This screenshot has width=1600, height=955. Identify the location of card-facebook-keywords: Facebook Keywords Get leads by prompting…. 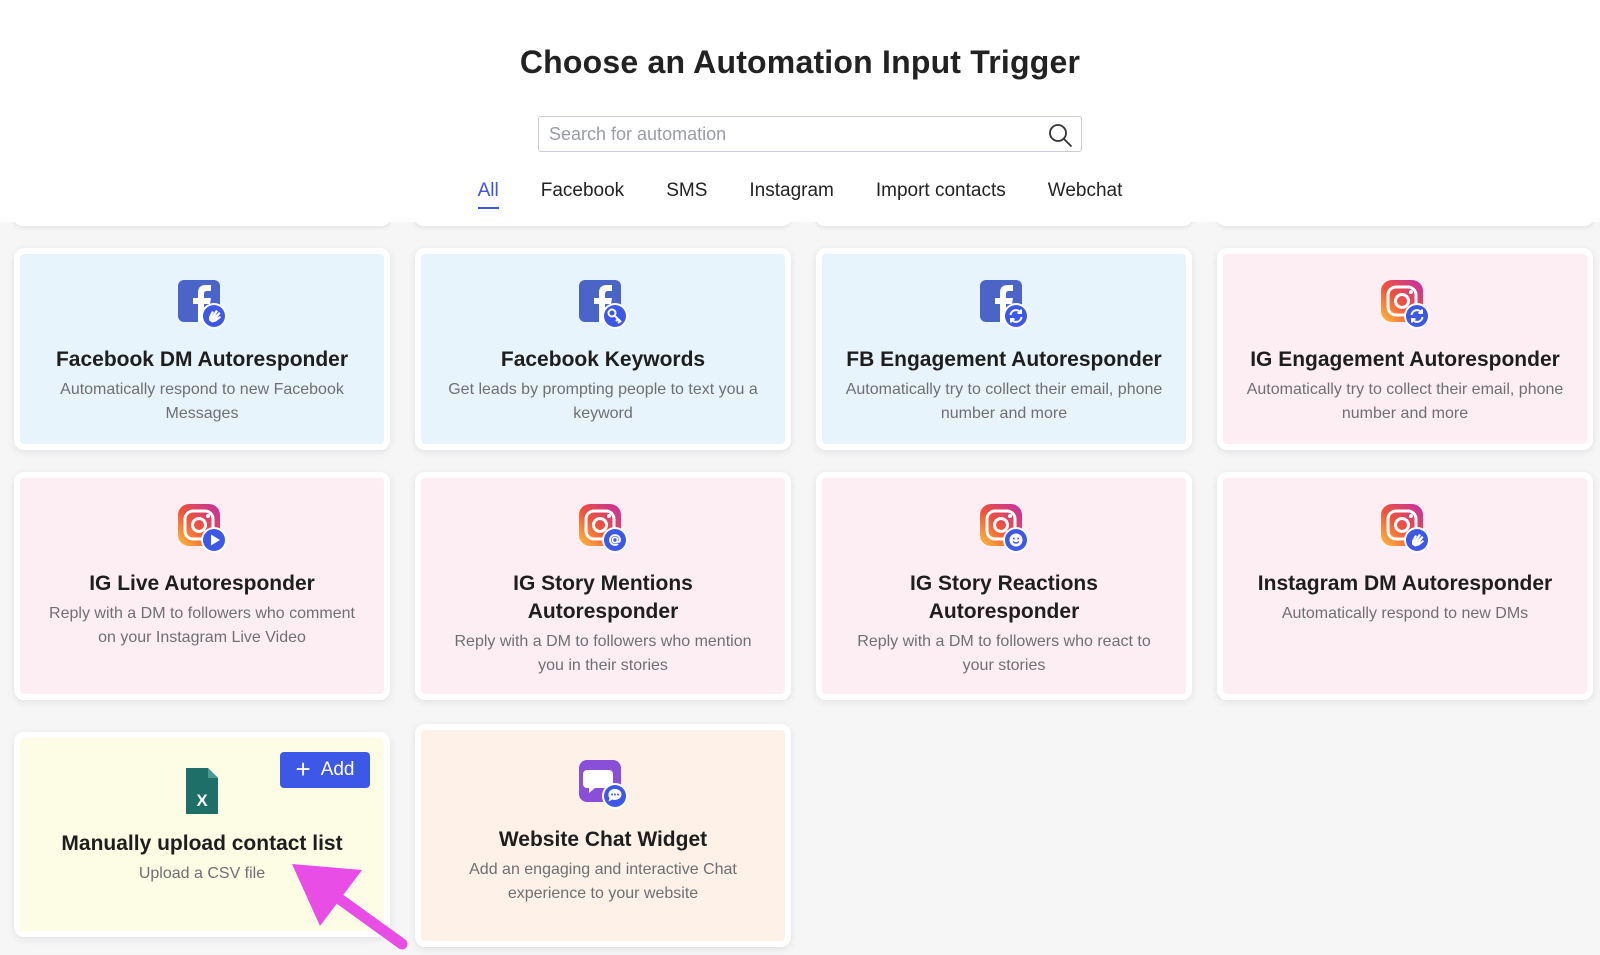
(603, 349).